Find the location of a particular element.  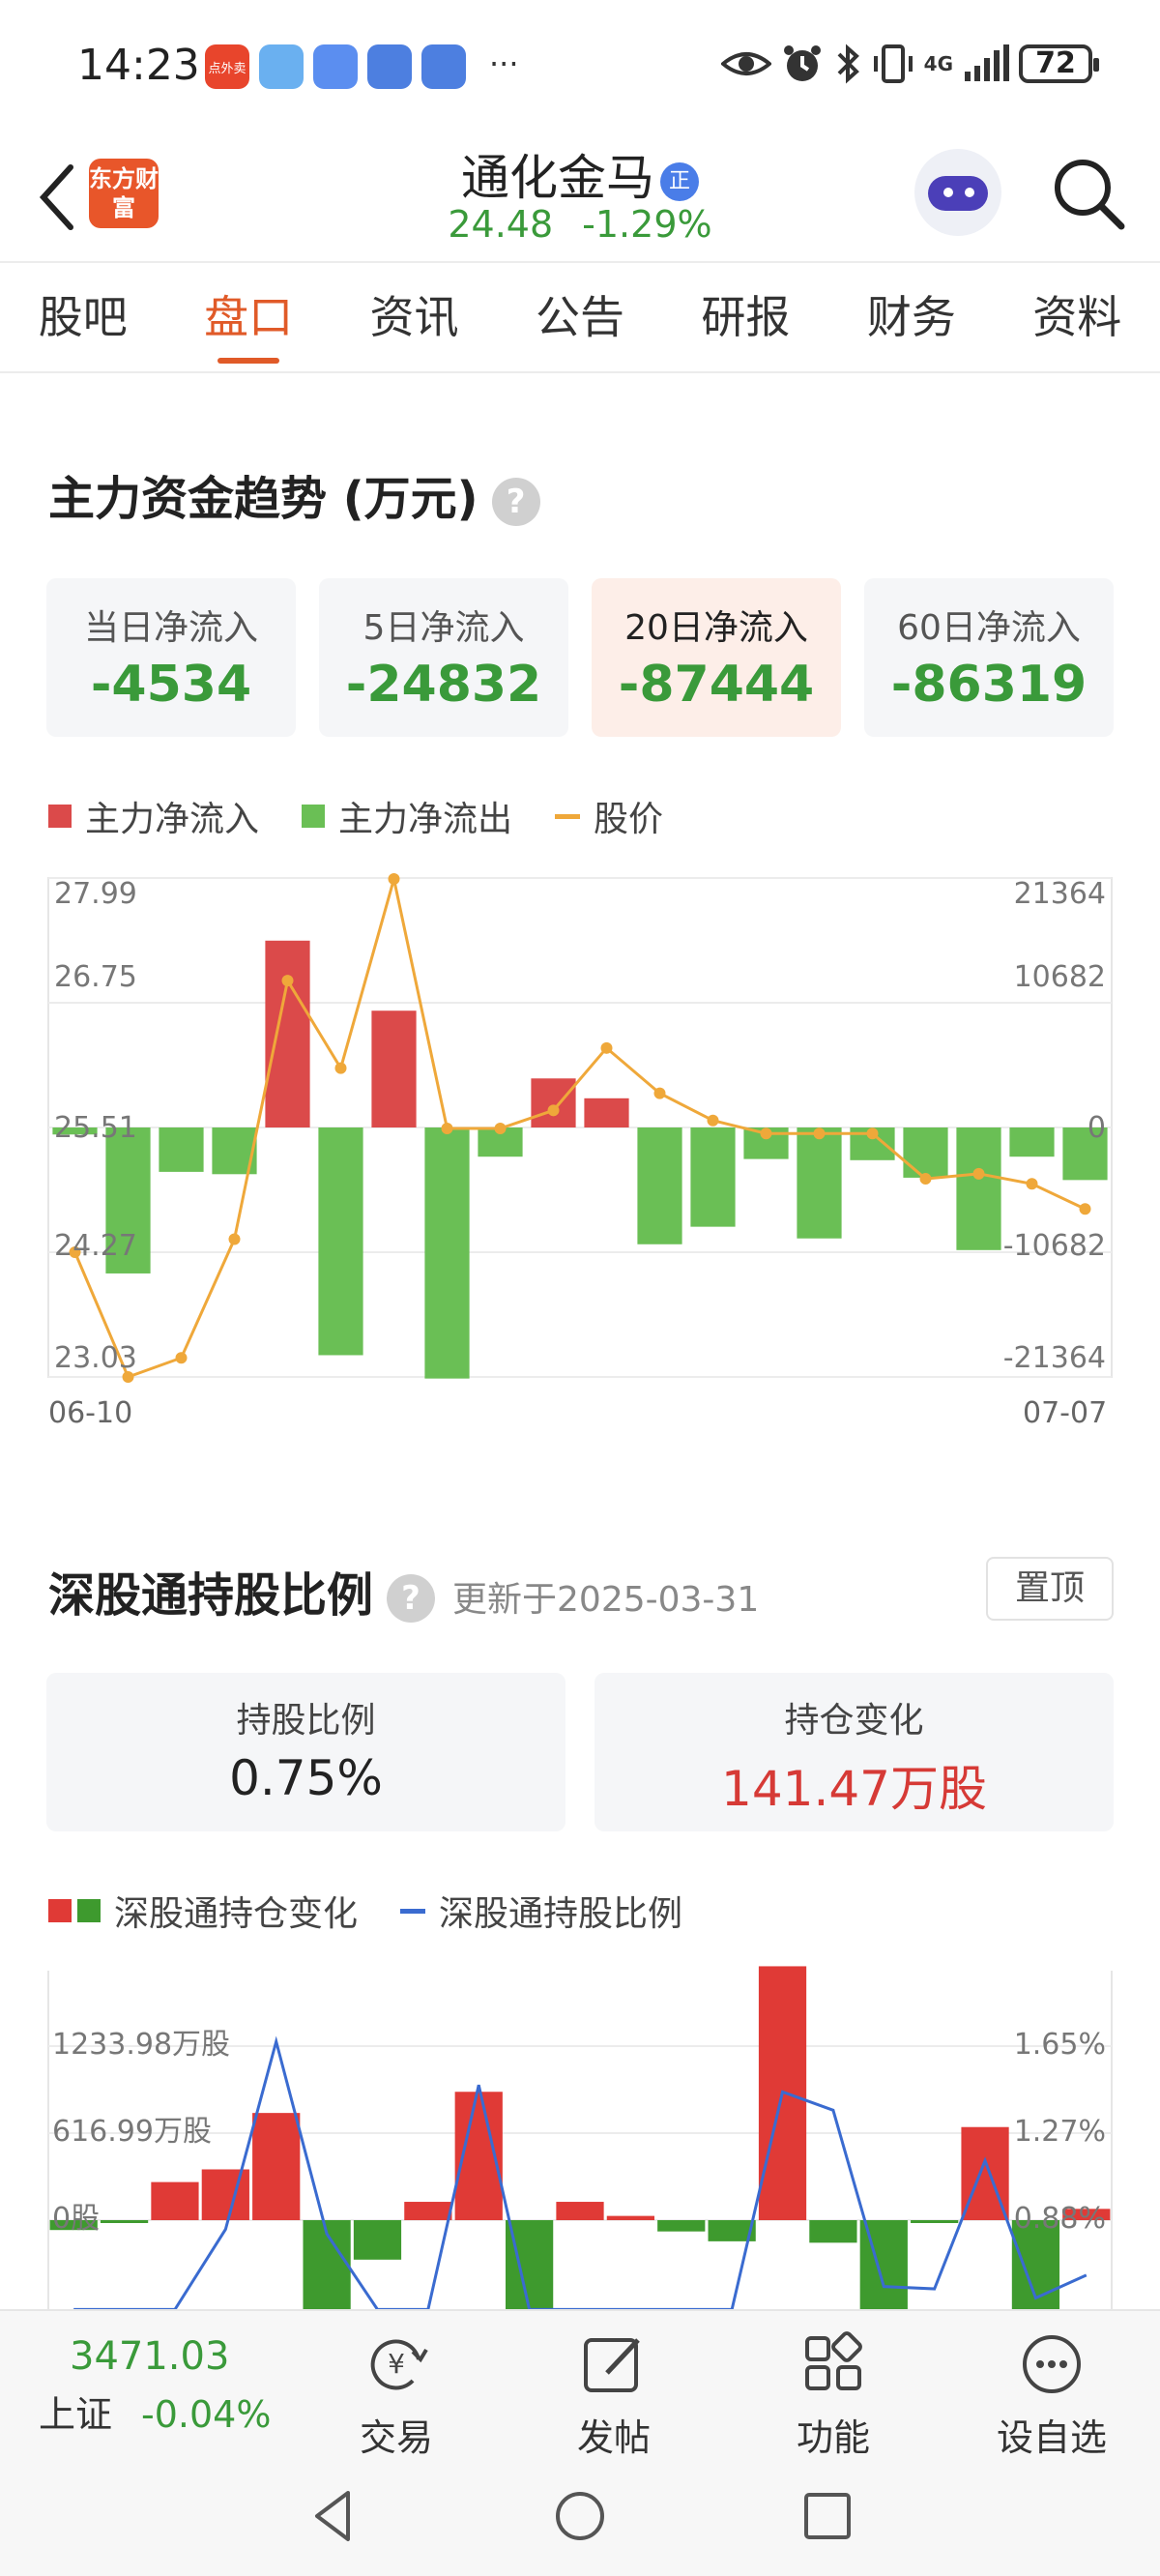

left-axis-tick: 26.75 is located at coordinates (96, 977).